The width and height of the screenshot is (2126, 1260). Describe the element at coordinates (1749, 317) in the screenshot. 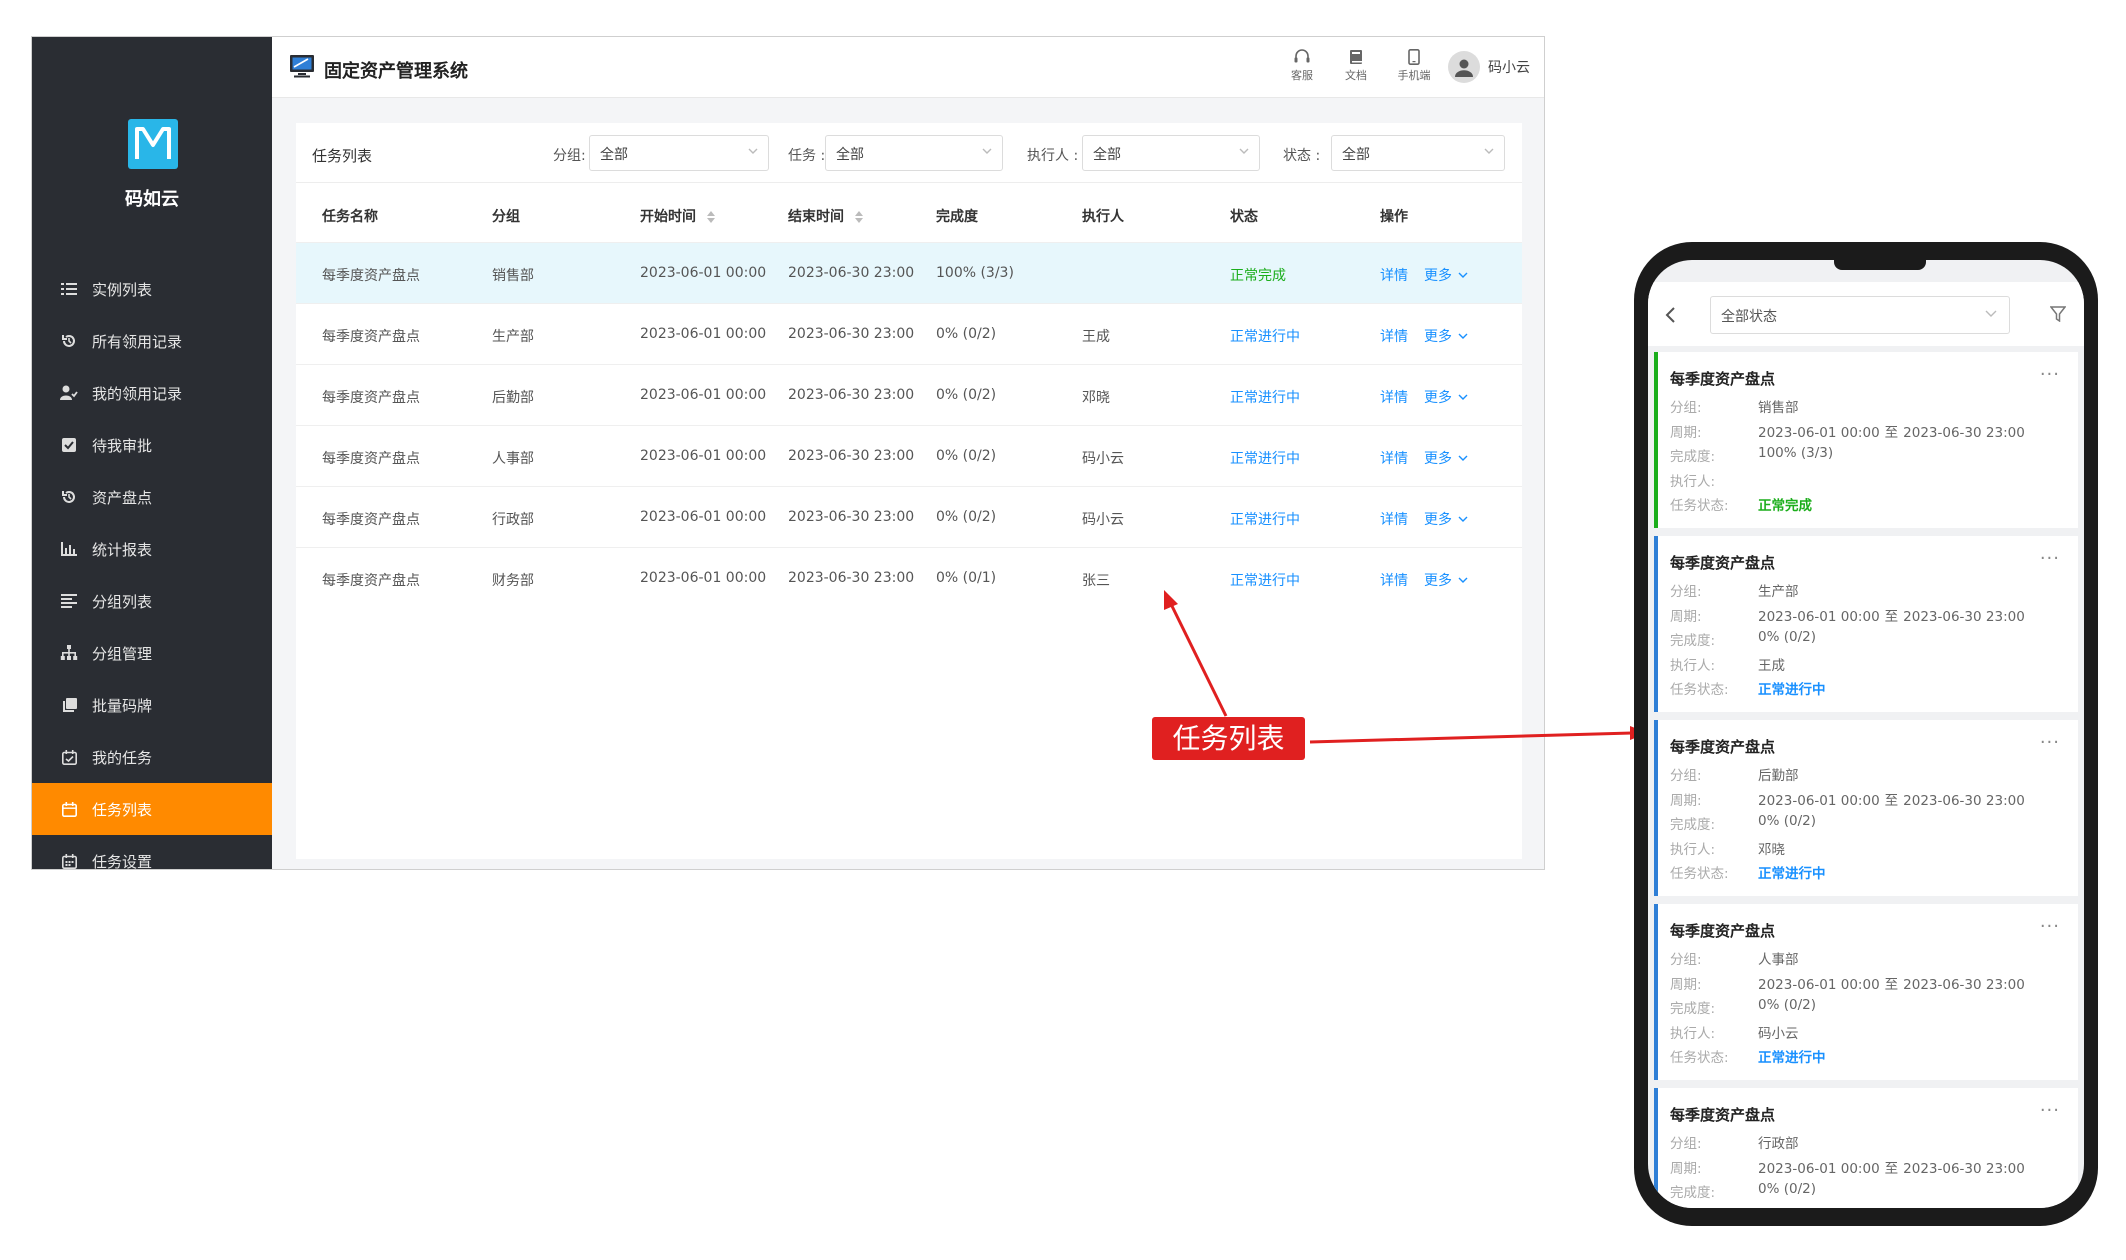

I see `mobile-status-value: 全部状态` at that location.